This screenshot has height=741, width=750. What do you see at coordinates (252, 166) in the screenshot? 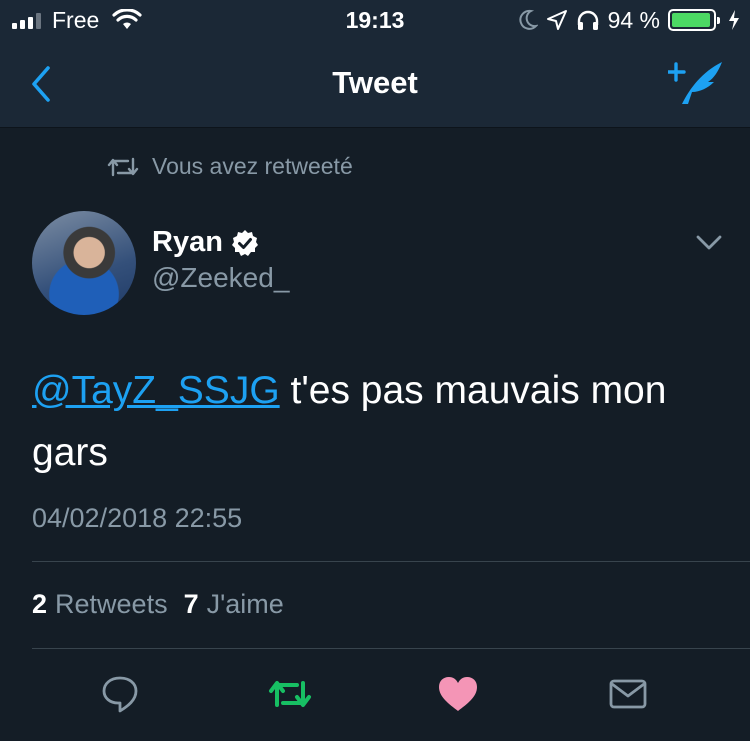
I see `retweet-context-label: Vous avez retweeté` at bounding box center [252, 166].